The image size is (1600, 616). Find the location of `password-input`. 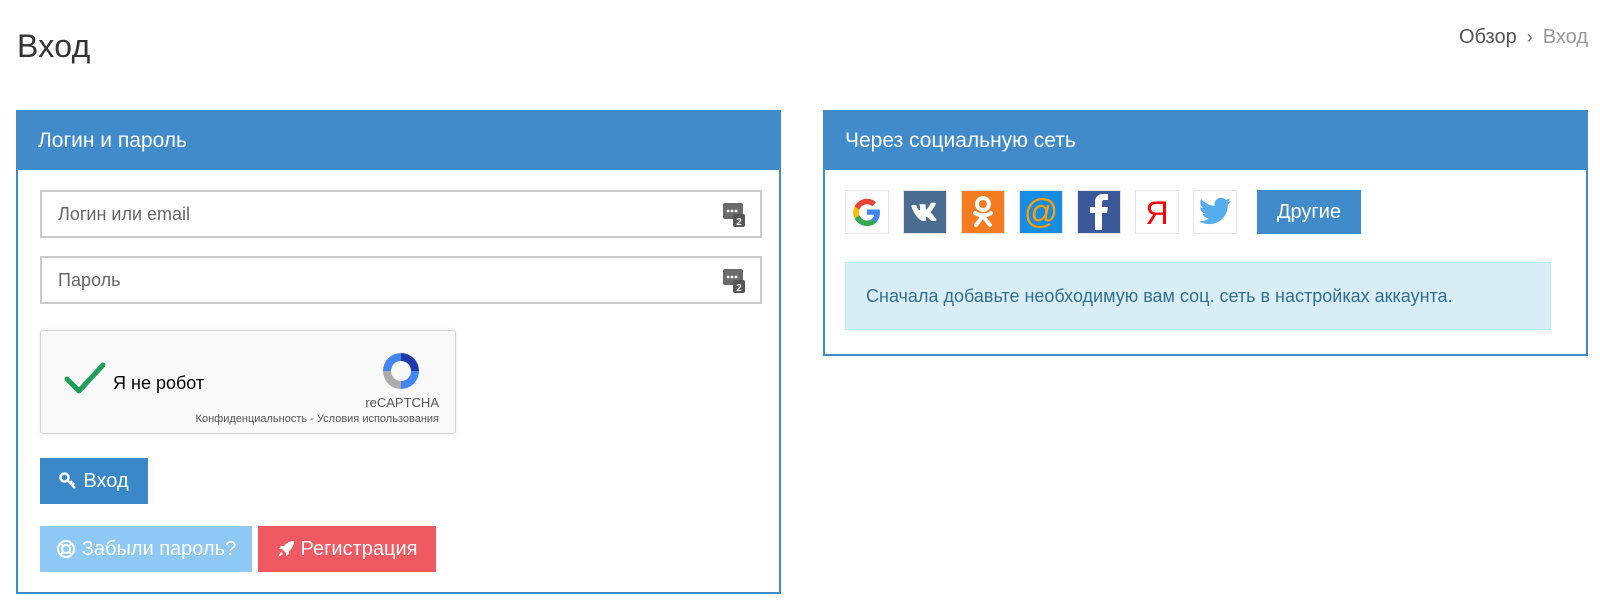

password-input is located at coordinates (368, 280).